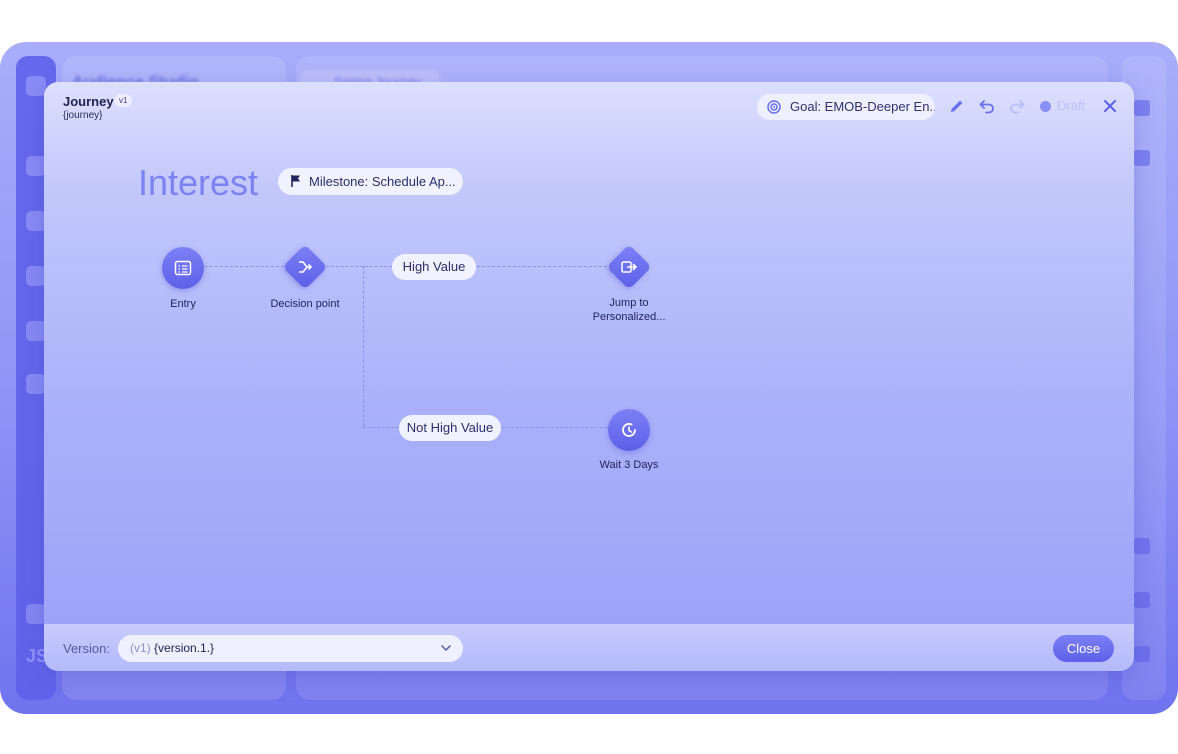  What do you see at coordinates (184, 648) in the screenshot?
I see `version-value: {version.1.}` at bounding box center [184, 648].